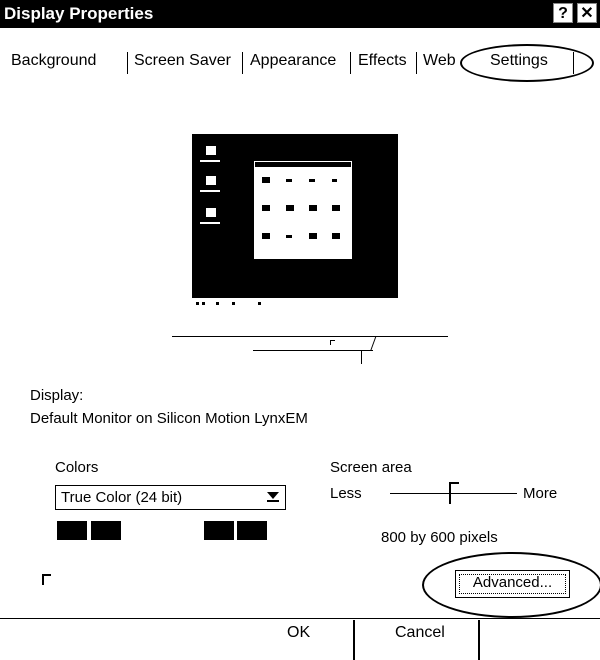  What do you see at coordinates (211, 180) in the screenshot?
I see `network-icon` at bounding box center [211, 180].